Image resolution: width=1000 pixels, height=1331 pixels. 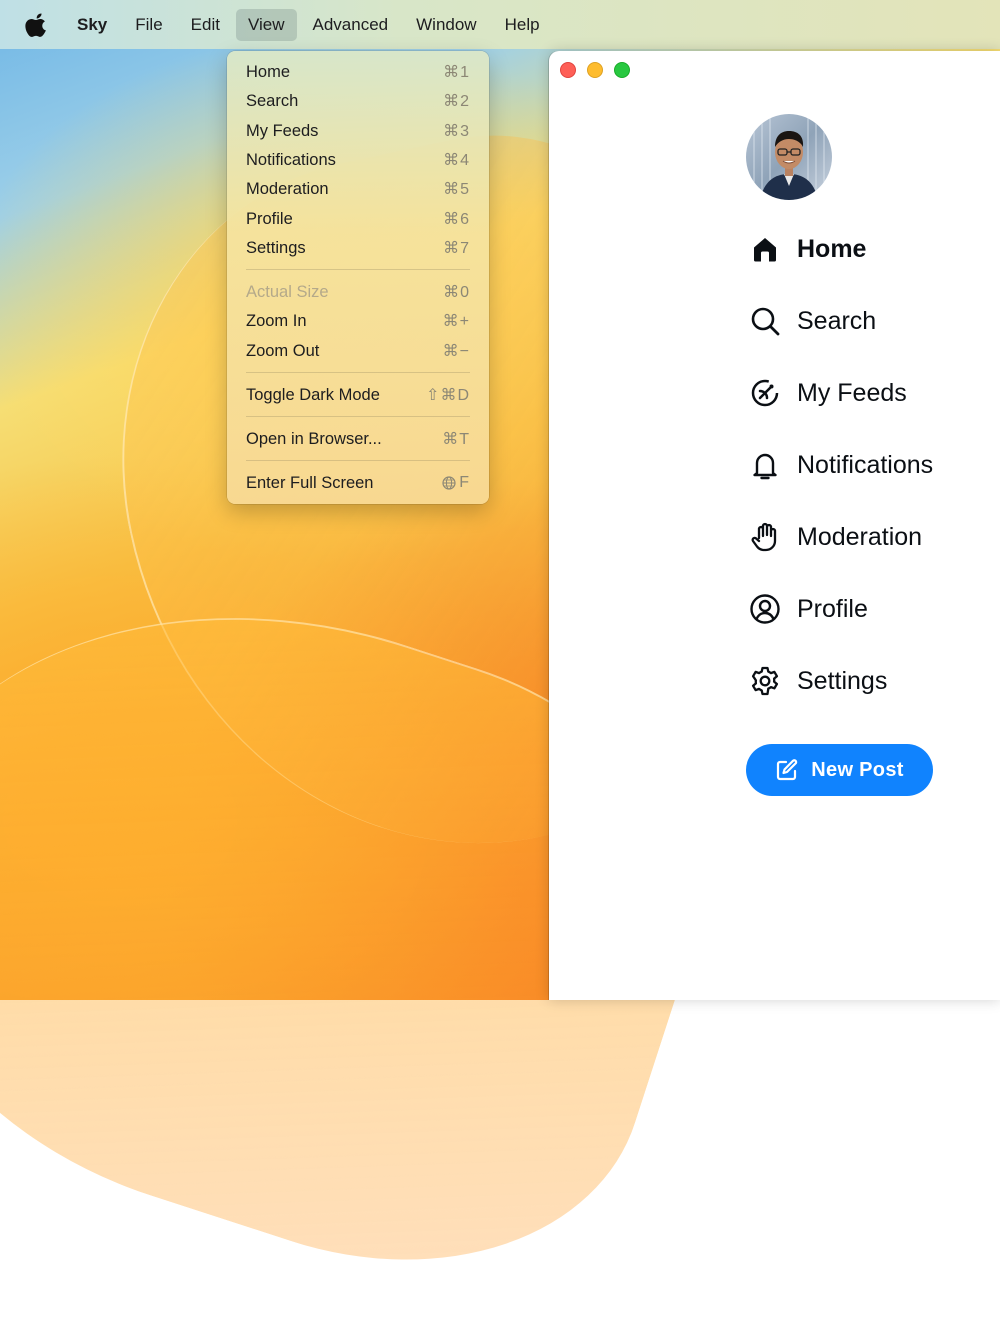 What do you see at coordinates (456, 101) in the screenshot?
I see `shortcut-label: ⌘2` at bounding box center [456, 101].